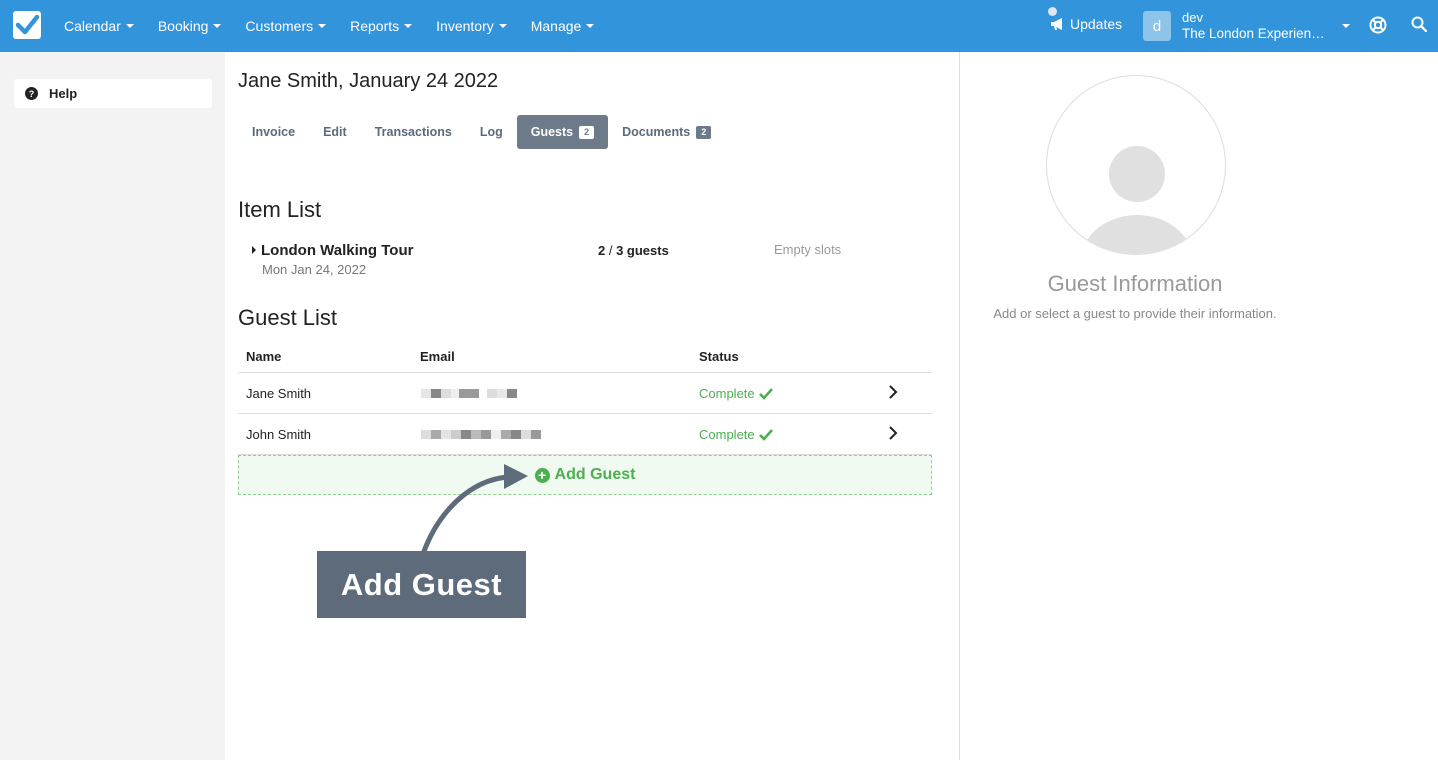 This screenshot has width=1438, height=760. I want to click on tab-invoice: Invoice, so click(273, 132).